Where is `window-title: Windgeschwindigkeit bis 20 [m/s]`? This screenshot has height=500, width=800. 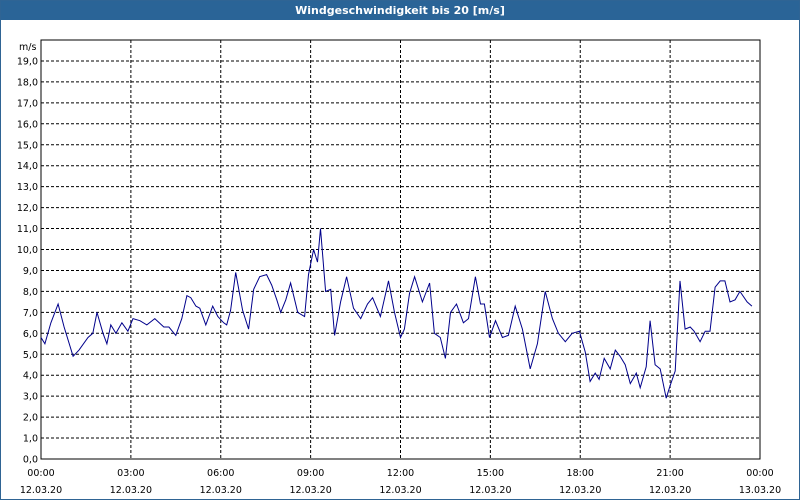
window-title: Windgeschwindigkeit bis 20 [m/s] is located at coordinates (400, 10).